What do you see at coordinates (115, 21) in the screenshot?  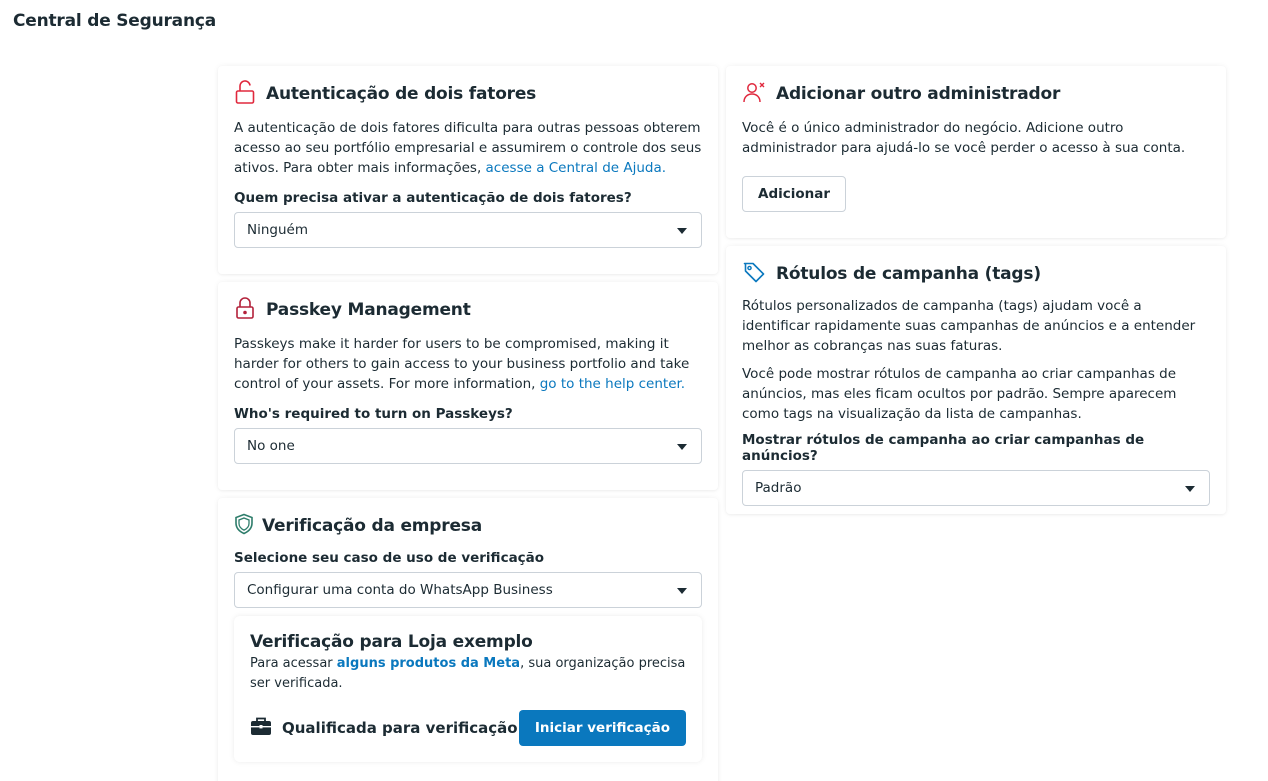 I see `page-title: Central de Segurança` at bounding box center [115, 21].